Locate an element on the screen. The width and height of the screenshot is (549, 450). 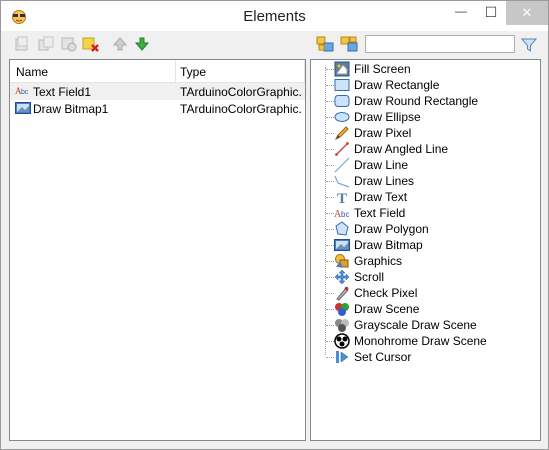
row-name: Text Field1 is located at coordinates (62, 92).